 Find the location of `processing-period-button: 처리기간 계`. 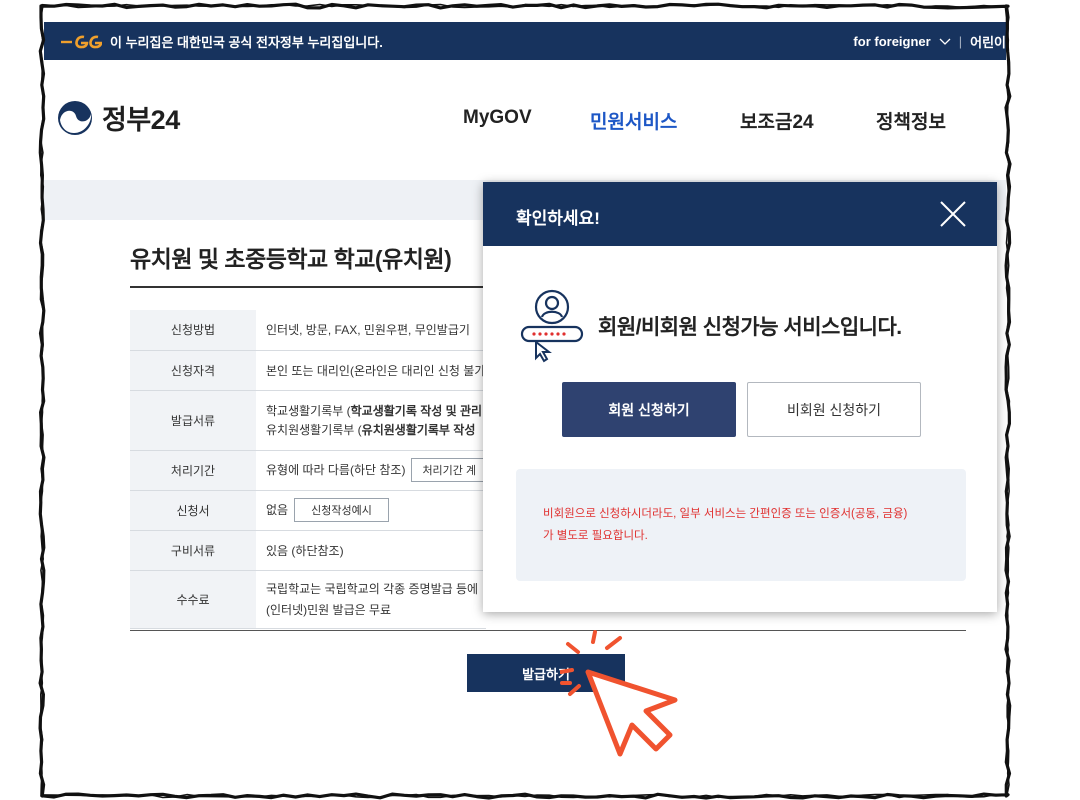

processing-period-button: 처리기간 계 is located at coordinates (448, 470).